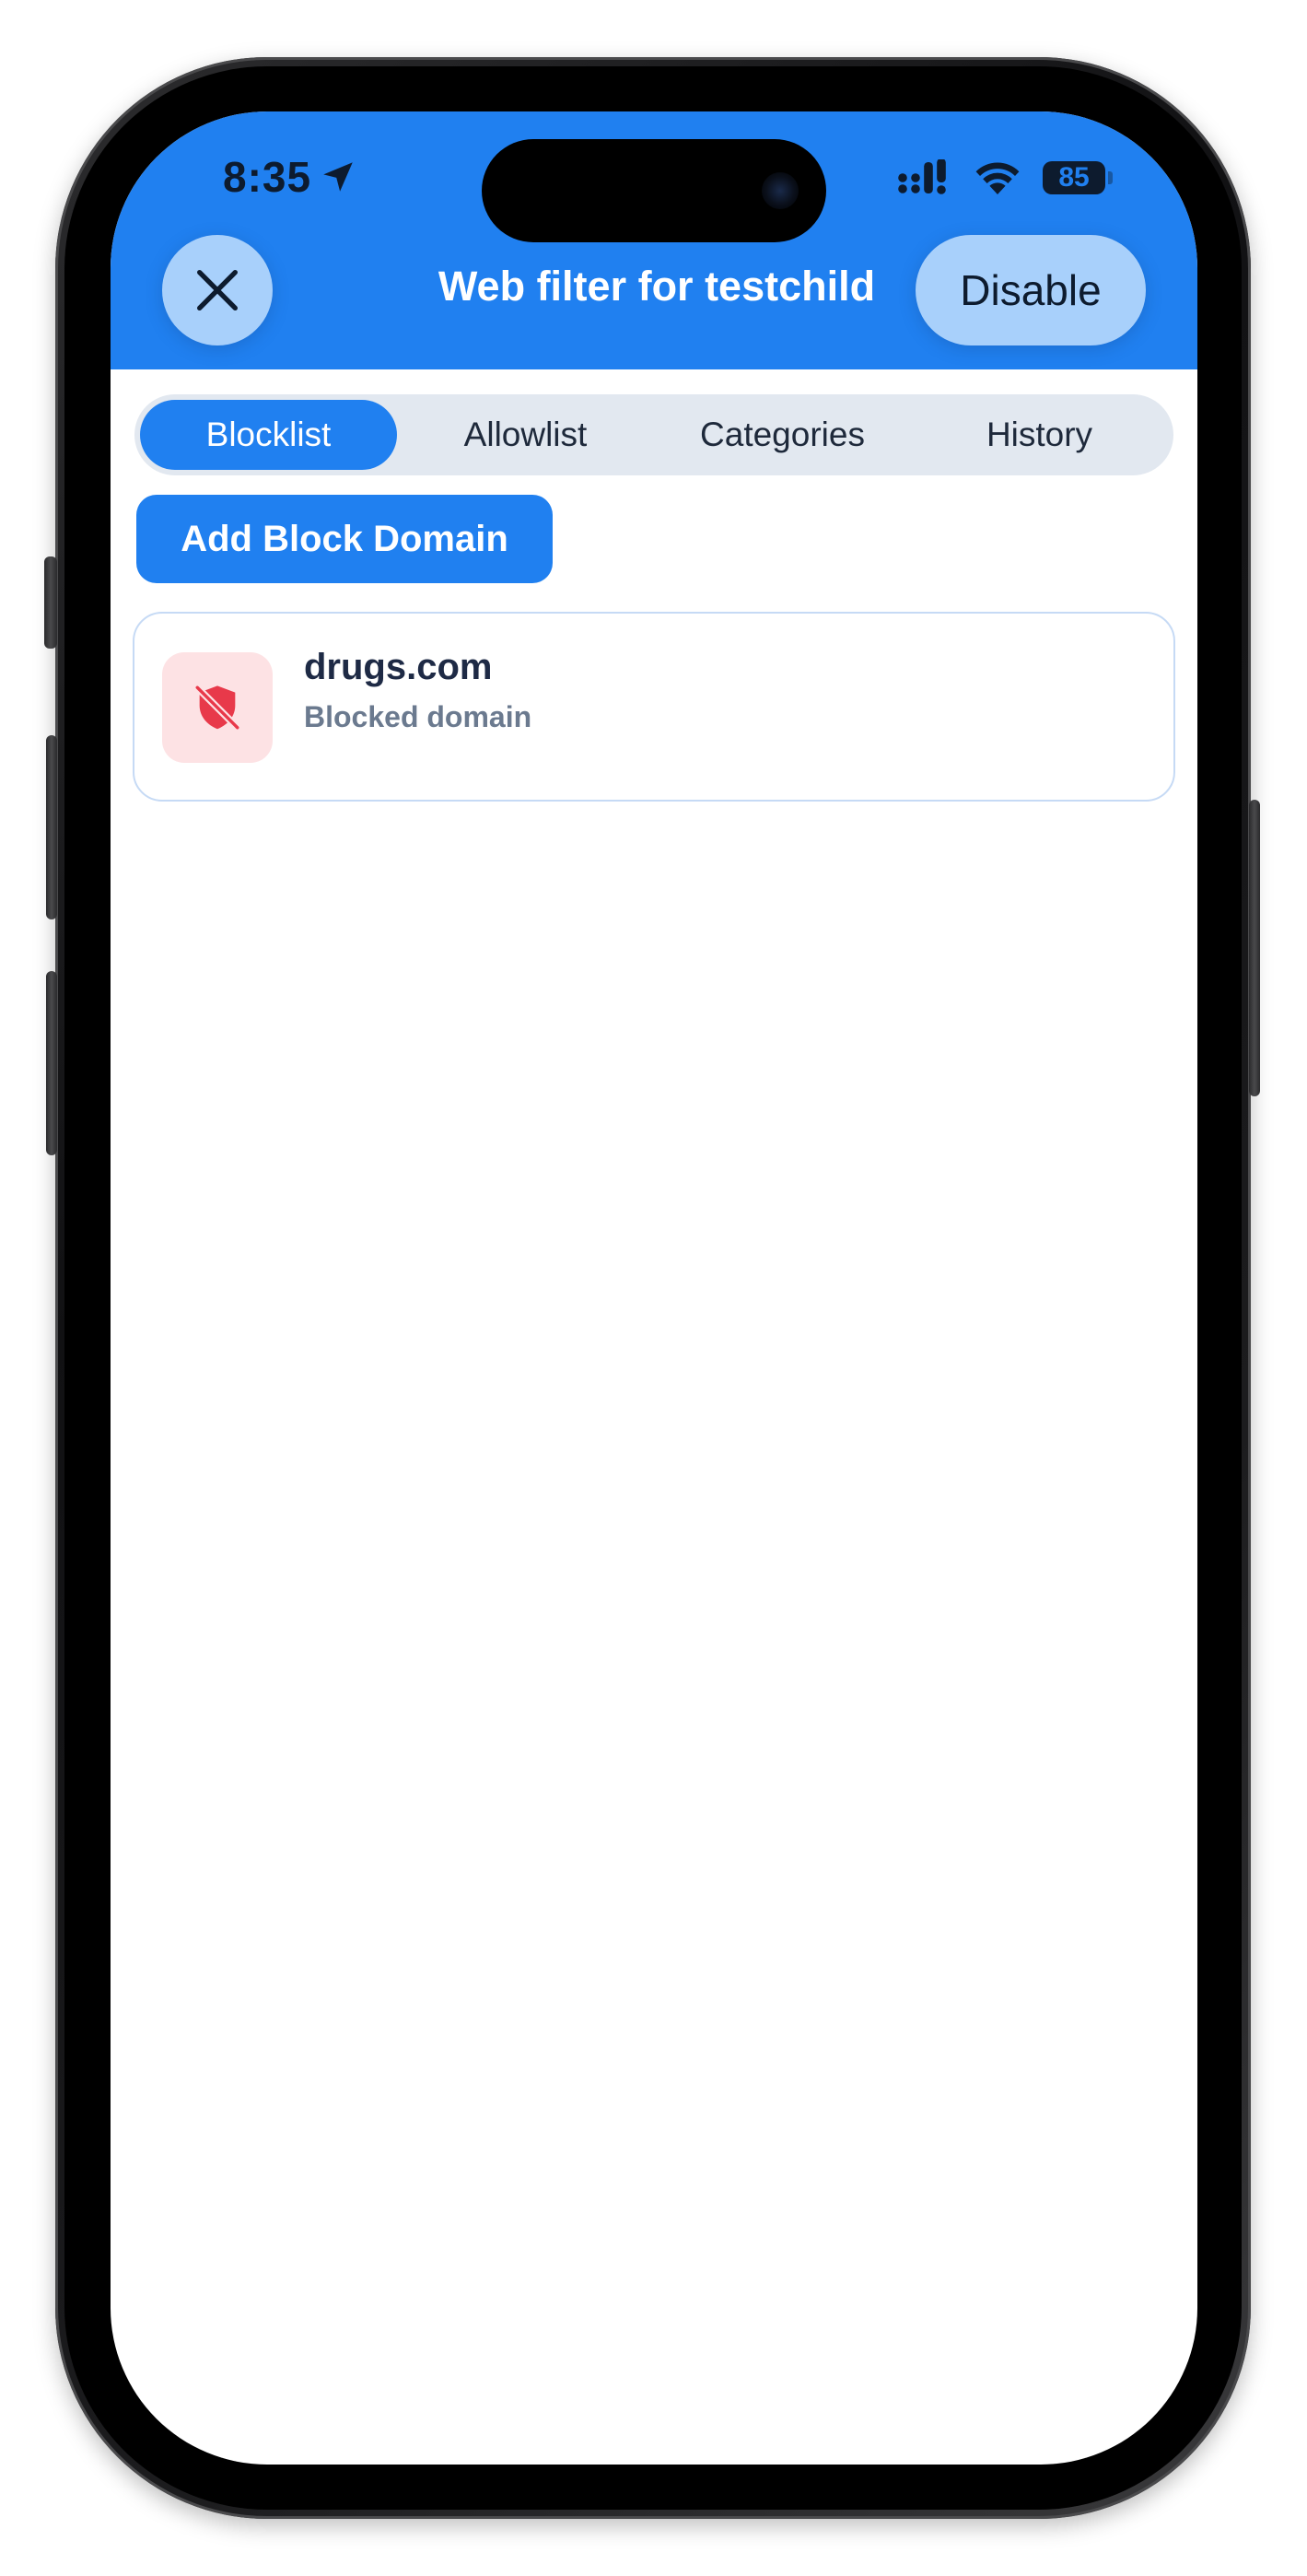 The width and height of the screenshot is (1307, 2576). Describe the element at coordinates (398, 667) in the screenshot. I see `domain-name: drugs.com` at that location.